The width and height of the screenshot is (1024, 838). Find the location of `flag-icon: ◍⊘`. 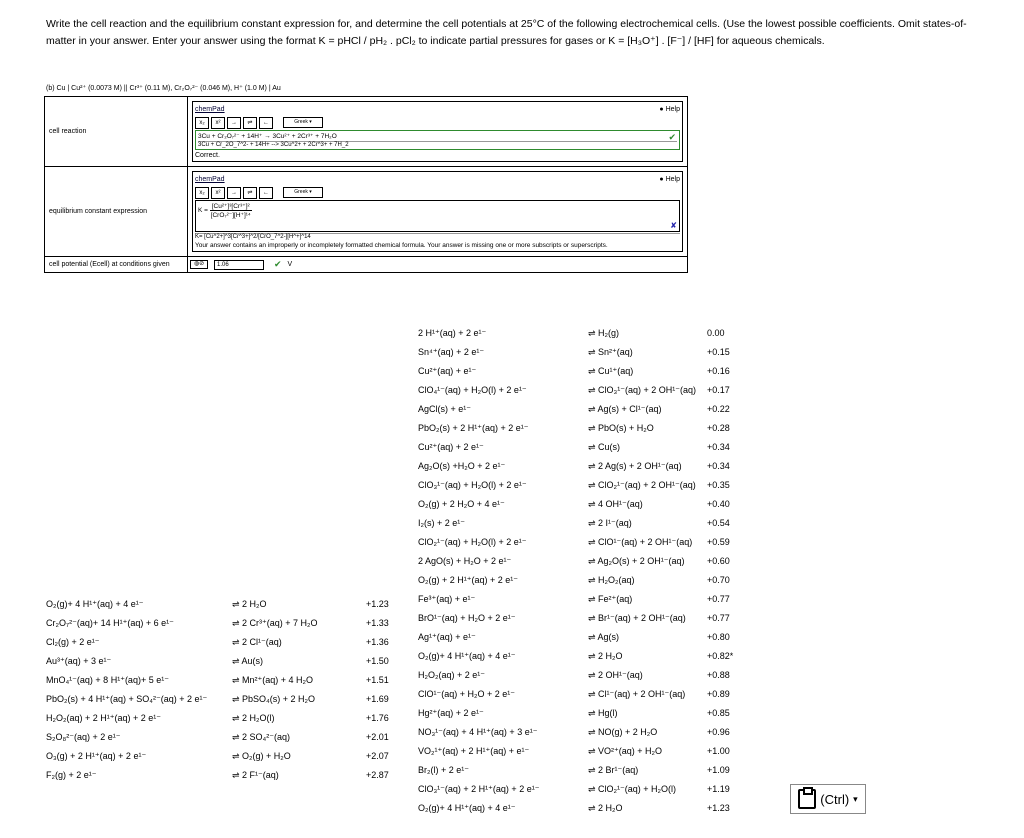

flag-icon: ◍⊘ is located at coordinates (199, 264).